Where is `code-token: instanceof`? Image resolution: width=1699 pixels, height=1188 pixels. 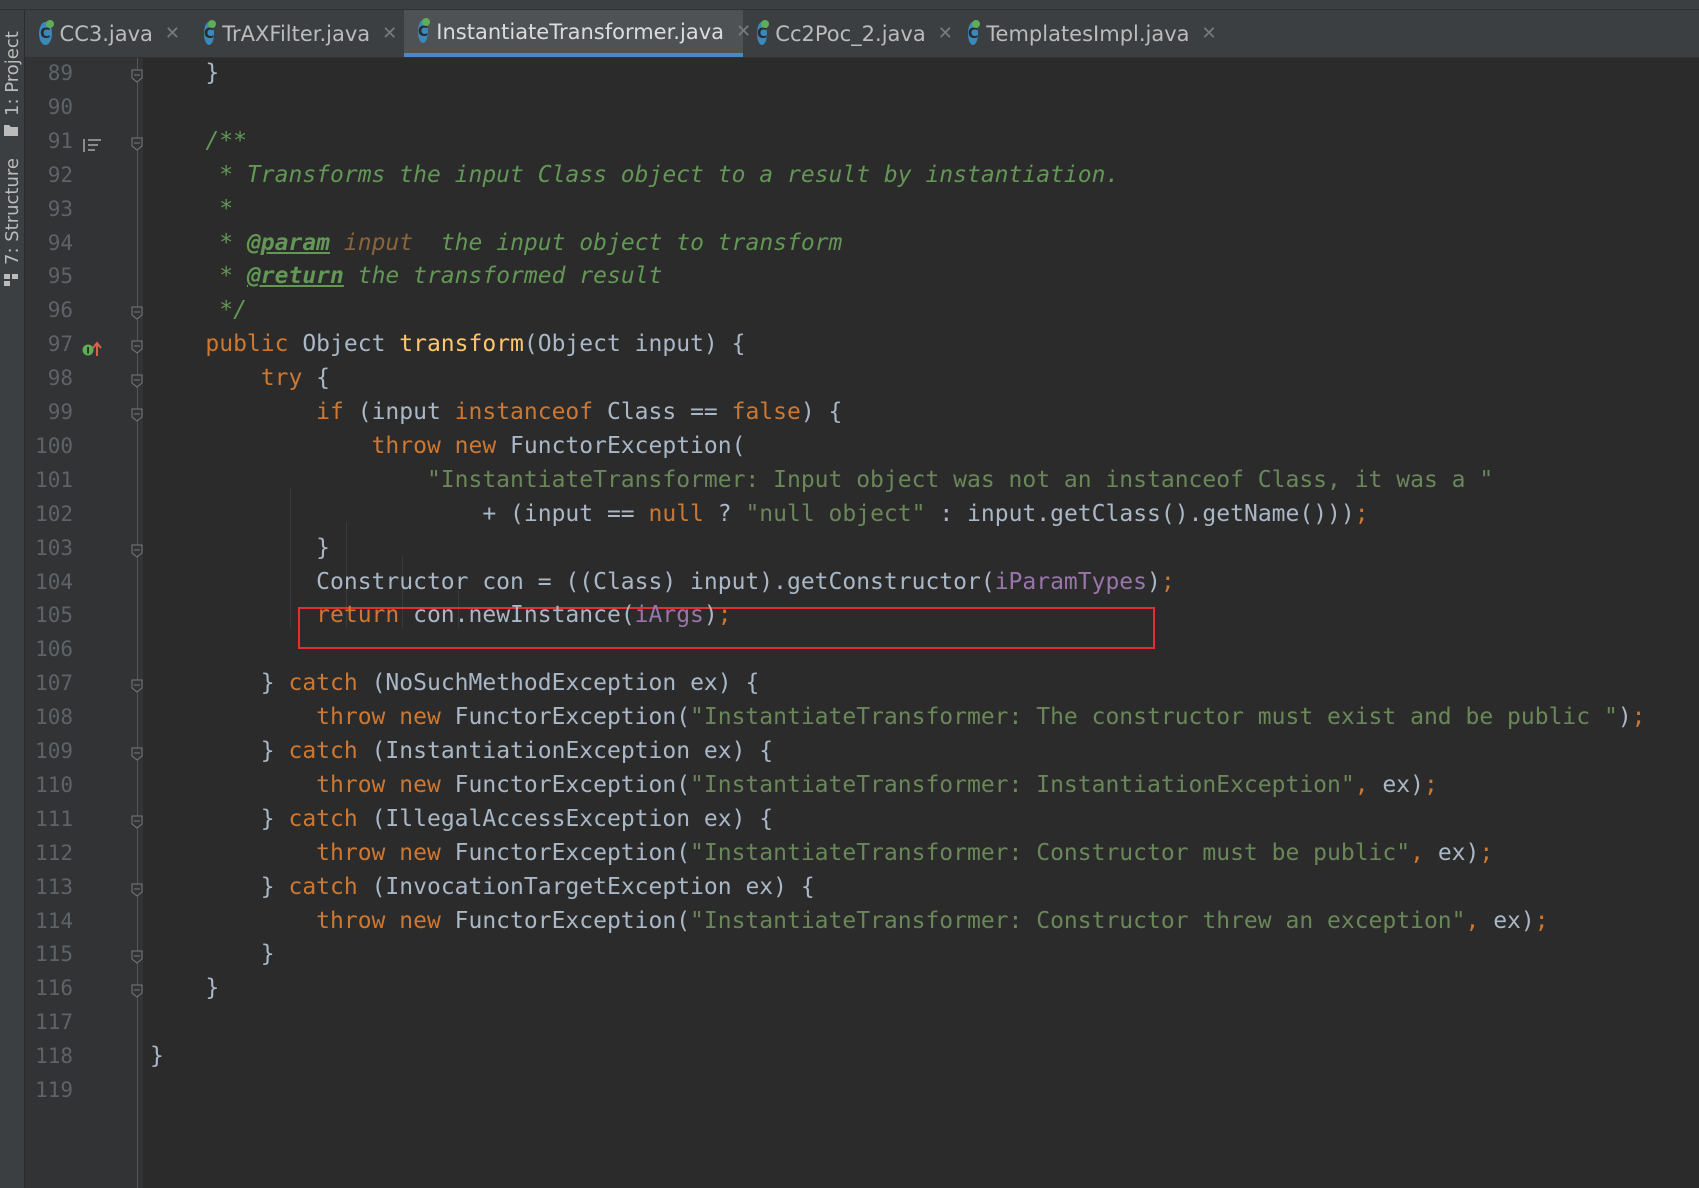 code-token: instanceof is located at coordinates (530, 412).